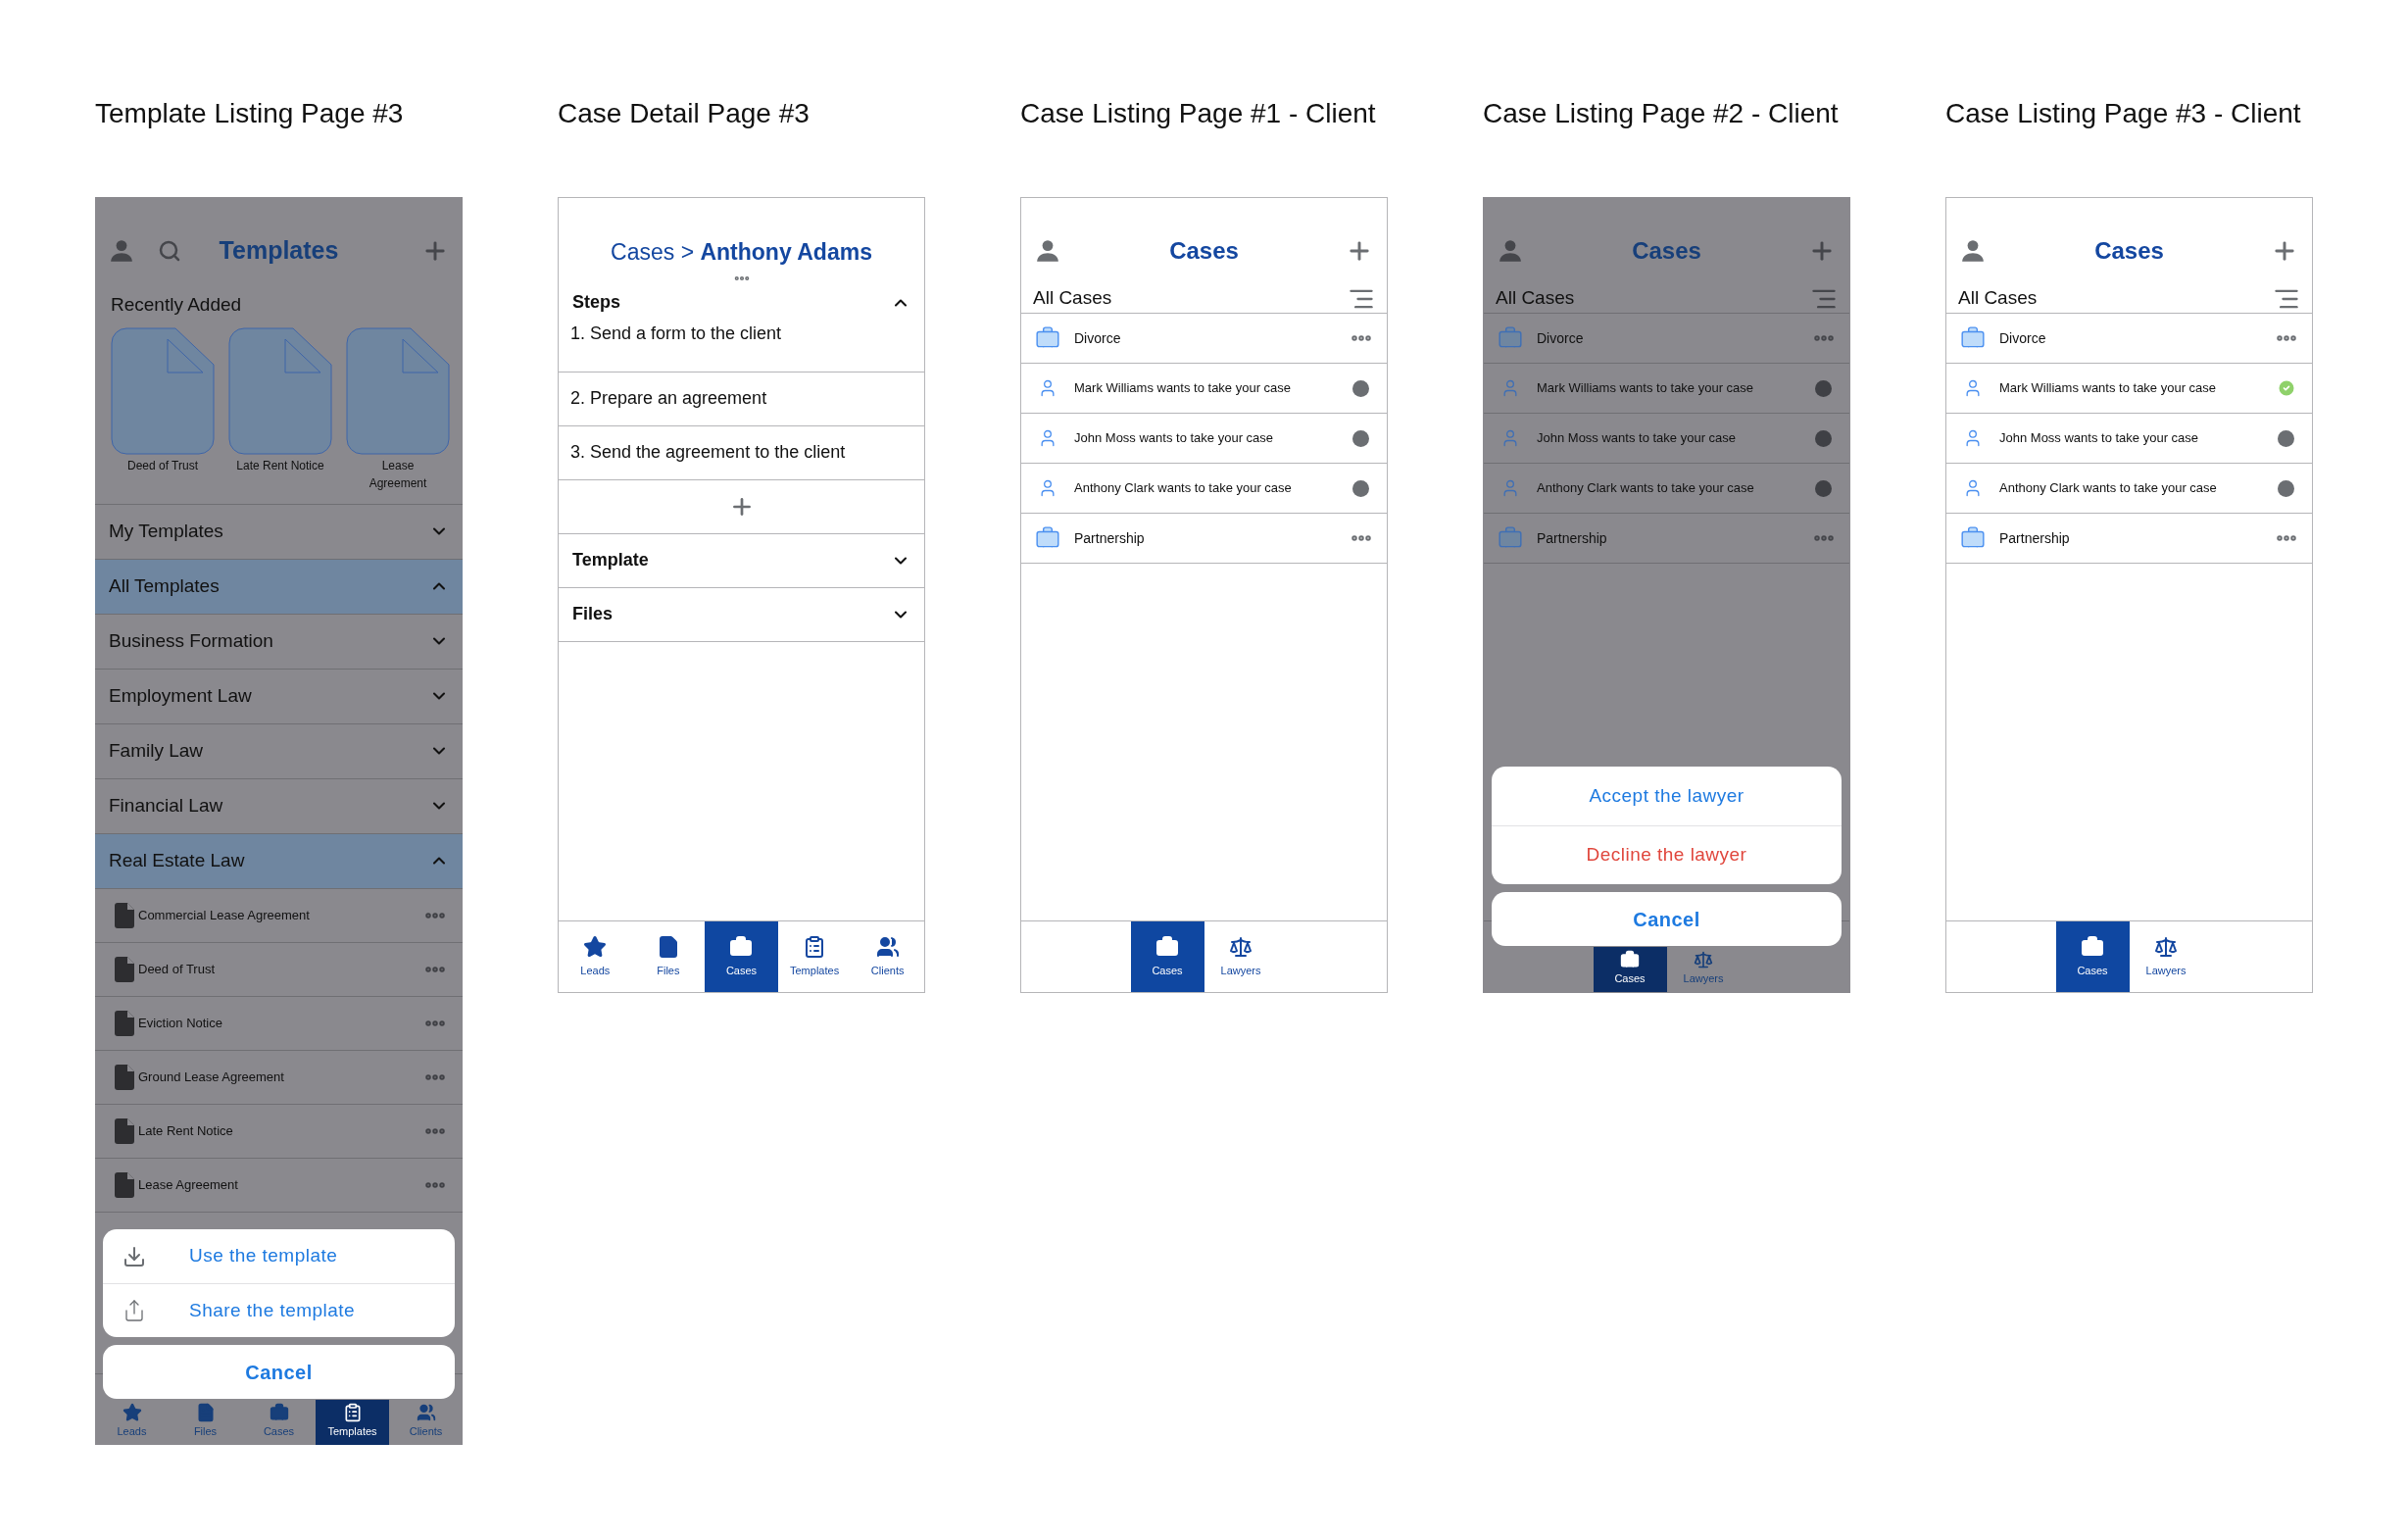  Describe the element at coordinates (279, 1077) in the screenshot. I see `template-name: Ground Lease Agreement` at that location.